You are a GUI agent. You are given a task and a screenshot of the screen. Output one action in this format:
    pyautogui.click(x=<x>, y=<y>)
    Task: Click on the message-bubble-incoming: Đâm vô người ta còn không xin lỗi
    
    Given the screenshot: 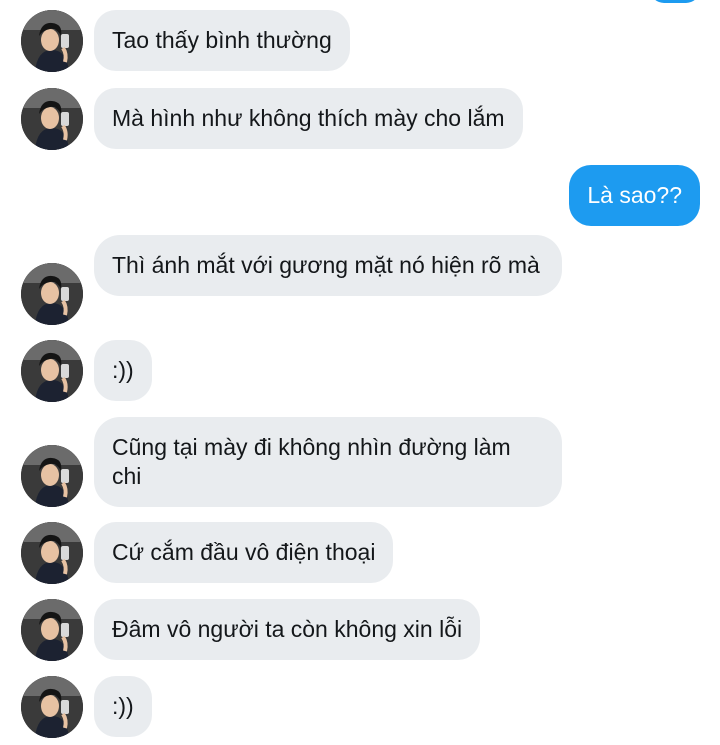 What is the action you would take?
    pyautogui.click(x=287, y=629)
    